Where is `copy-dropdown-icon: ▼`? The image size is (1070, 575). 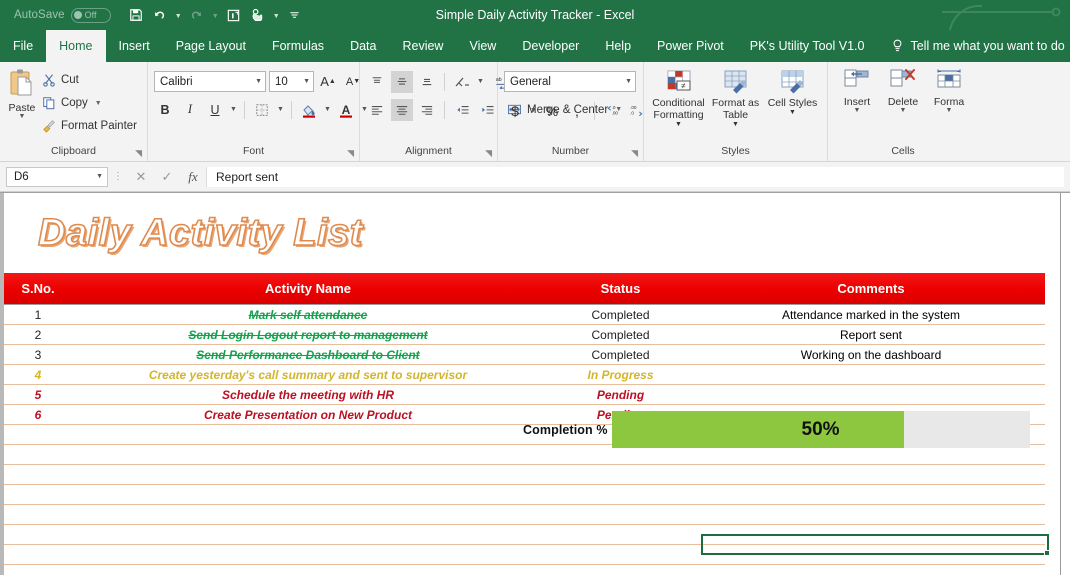
copy-dropdown-icon: ▼ is located at coordinates (98, 103).